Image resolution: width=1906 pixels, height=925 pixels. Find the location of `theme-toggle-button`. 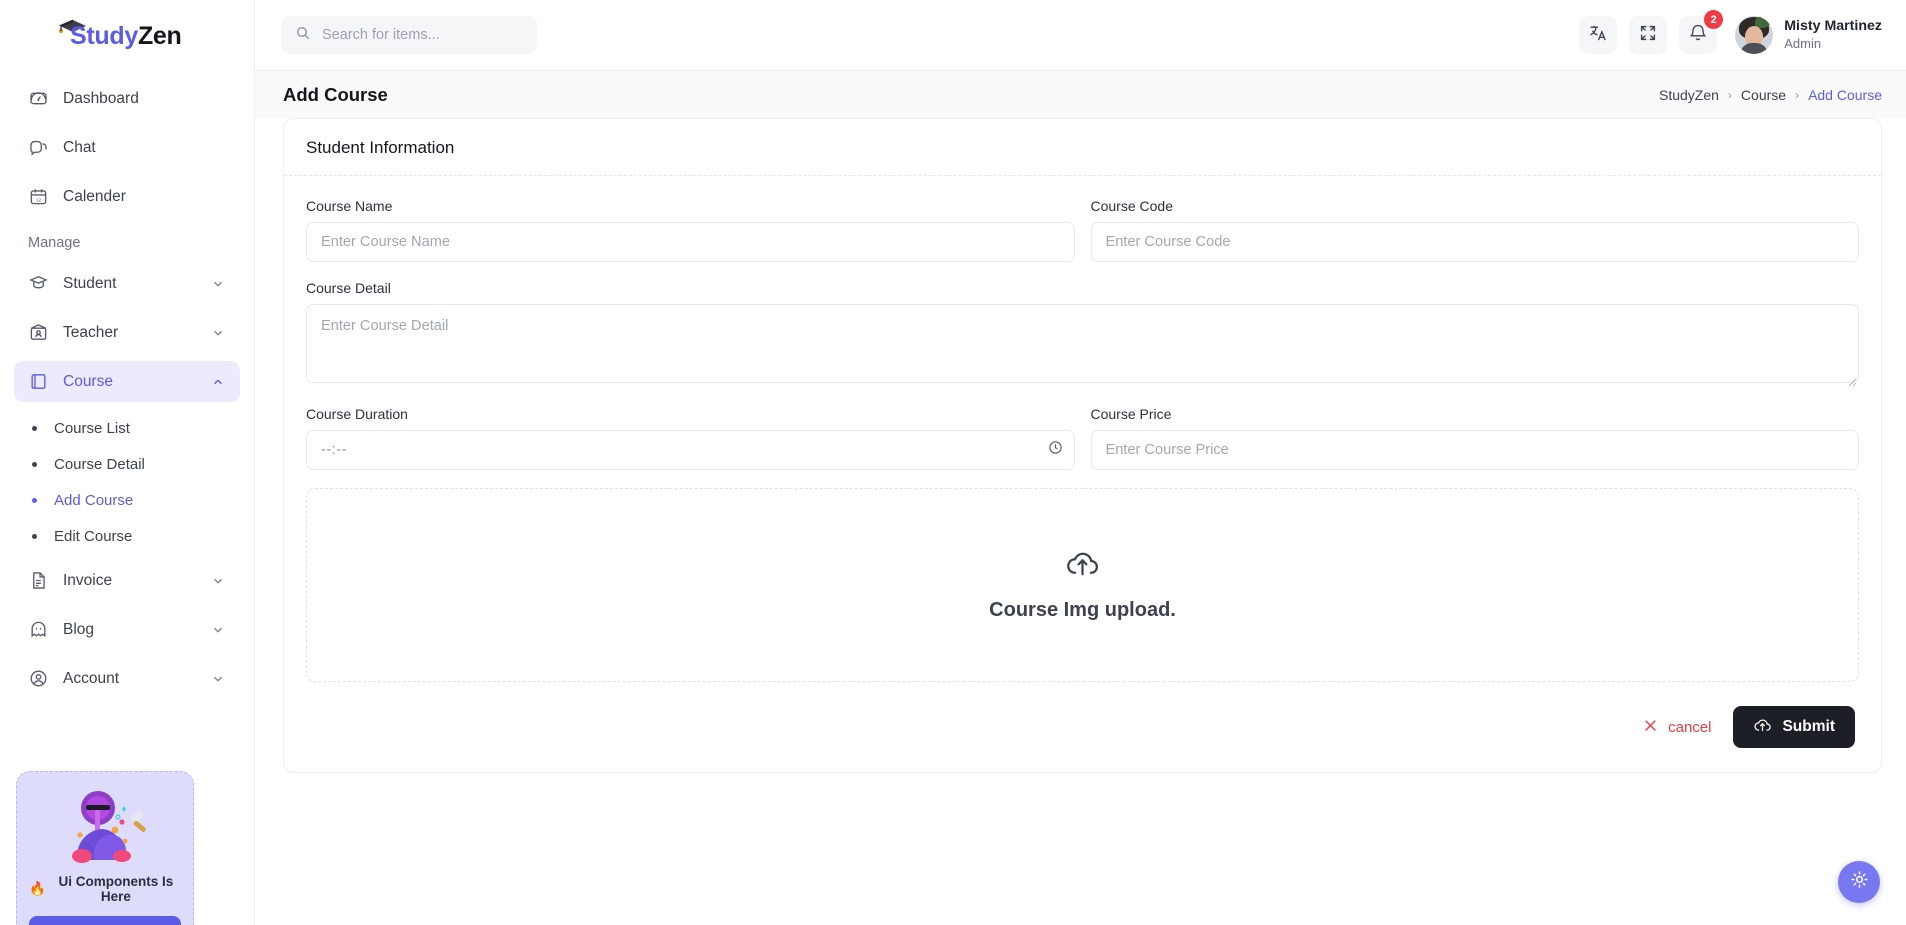

theme-toggle-button is located at coordinates (1859, 882).